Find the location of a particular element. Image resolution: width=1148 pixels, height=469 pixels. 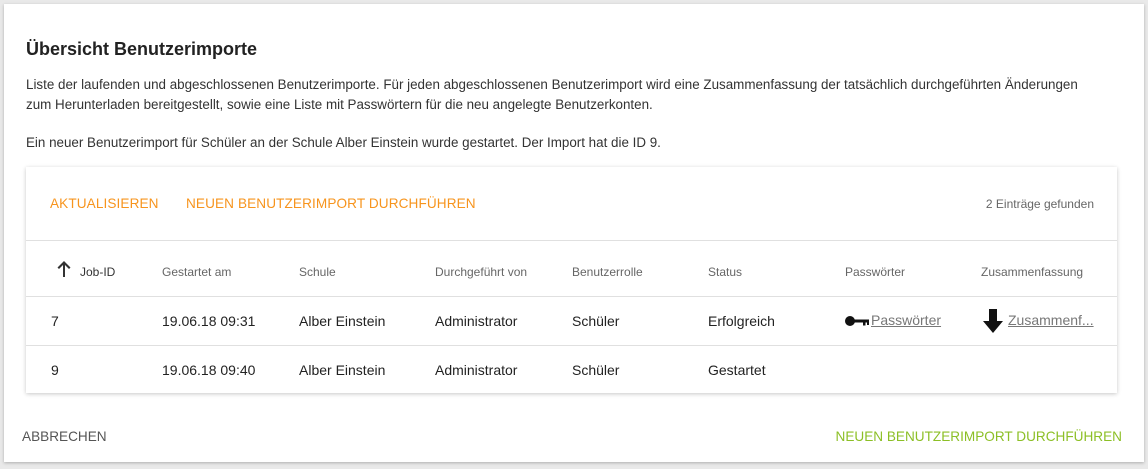

cancel-button: ABBRECHEN is located at coordinates (64, 436).